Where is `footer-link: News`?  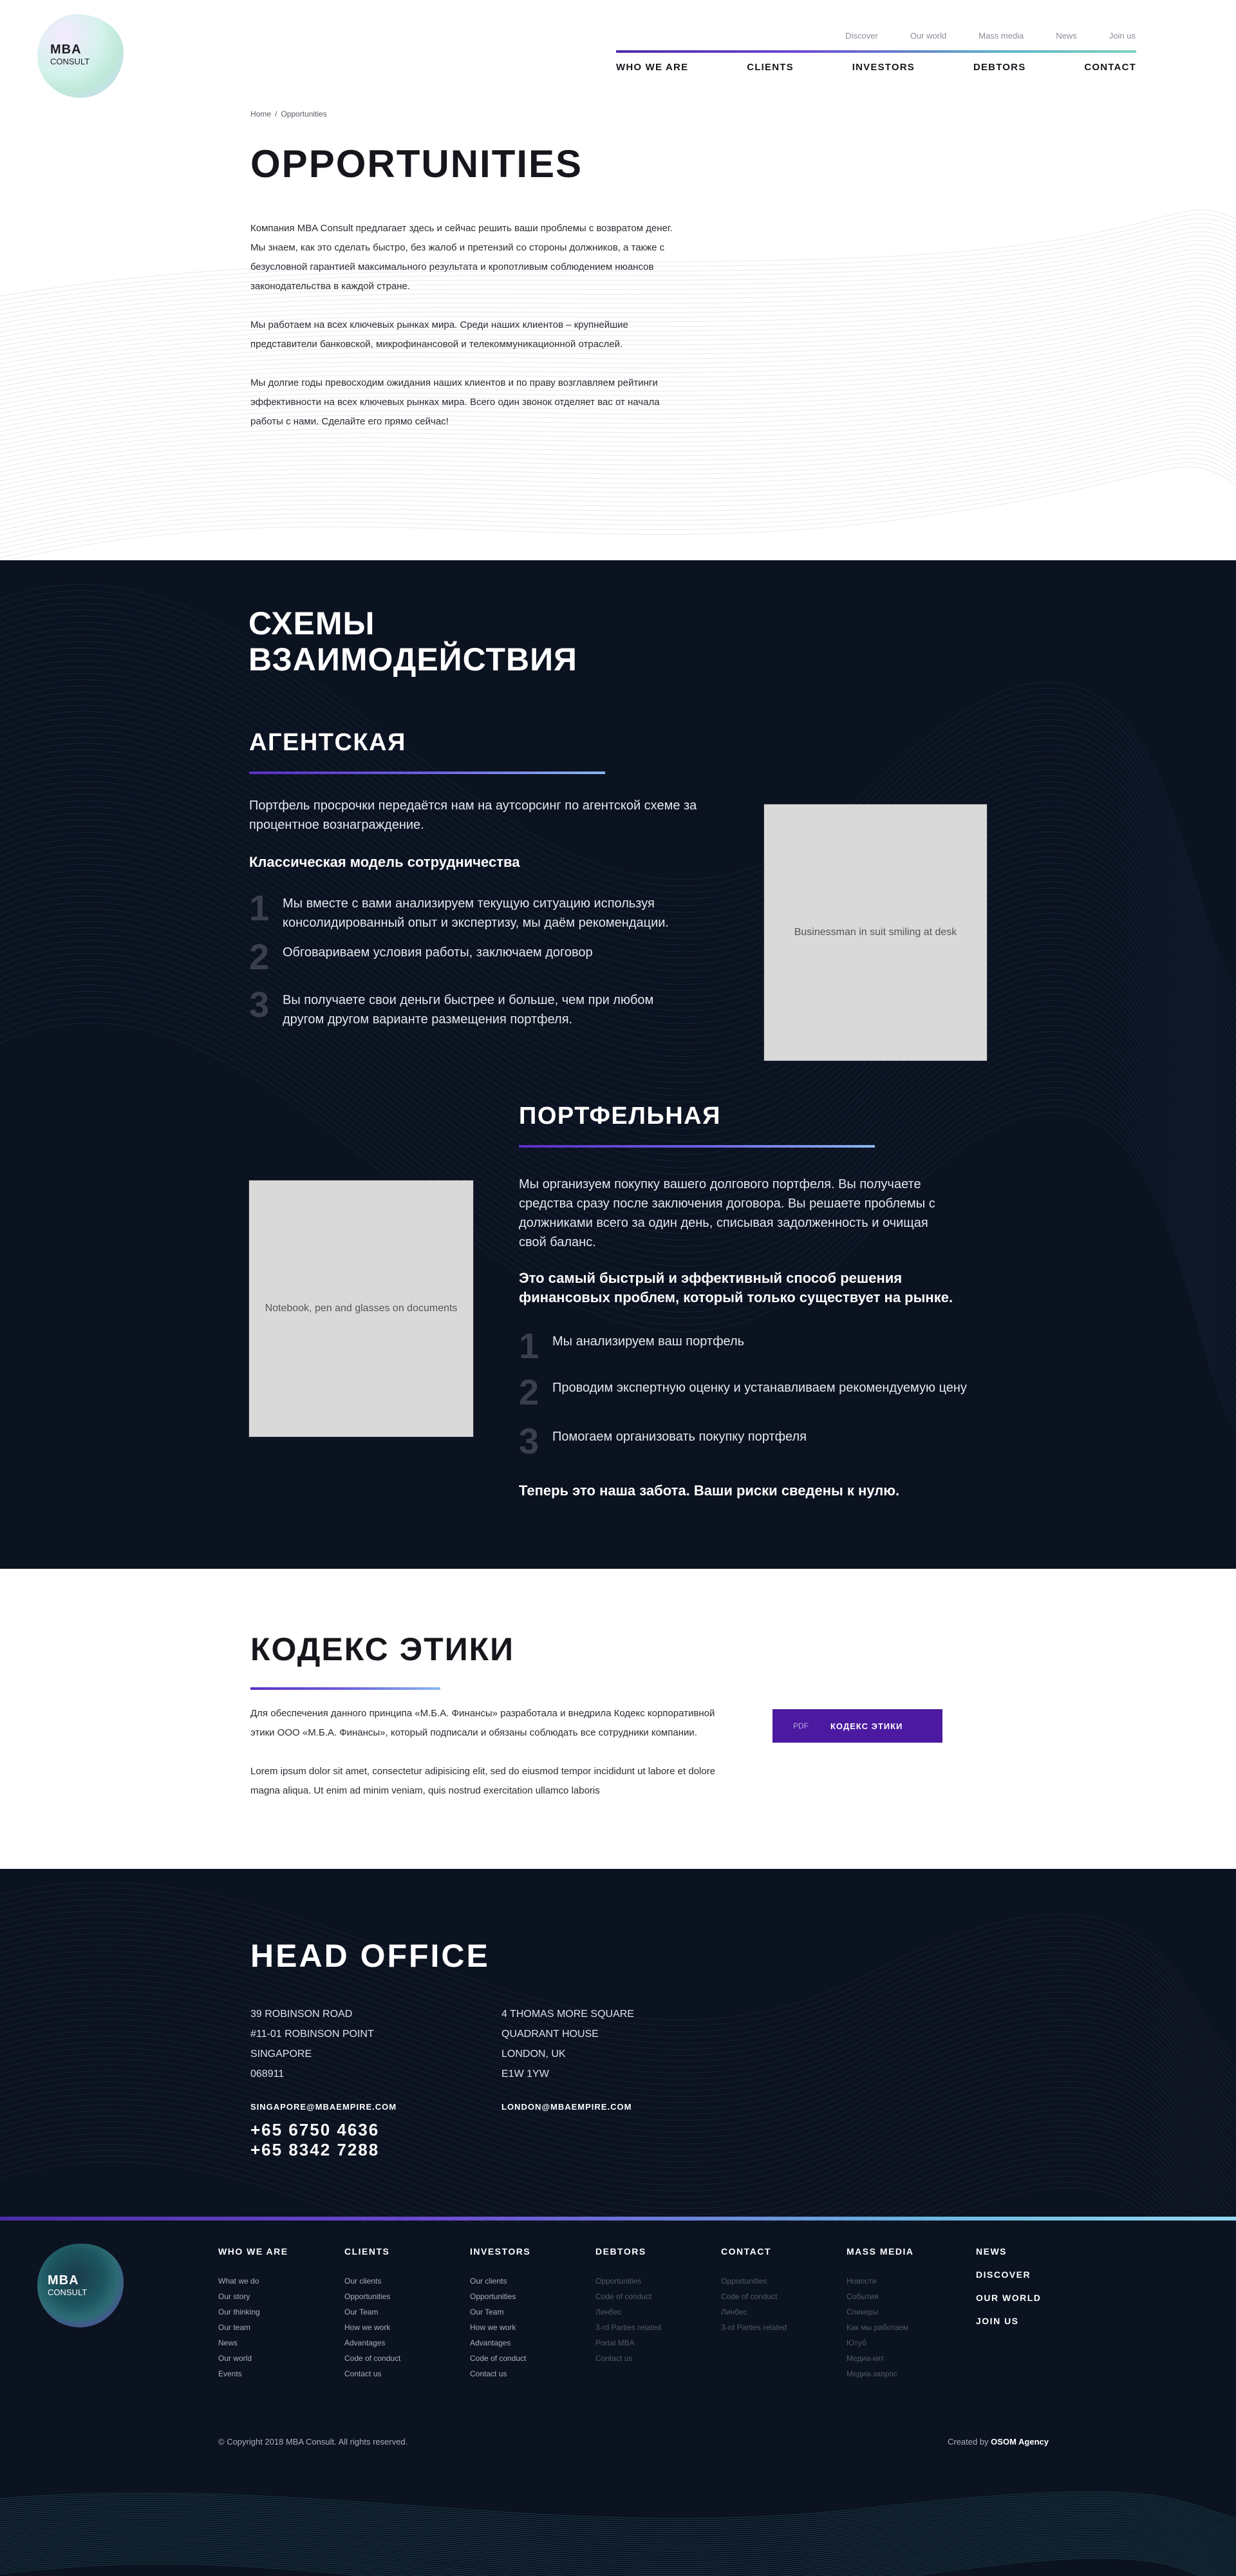 footer-link: News is located at coordinates (253, 2343).